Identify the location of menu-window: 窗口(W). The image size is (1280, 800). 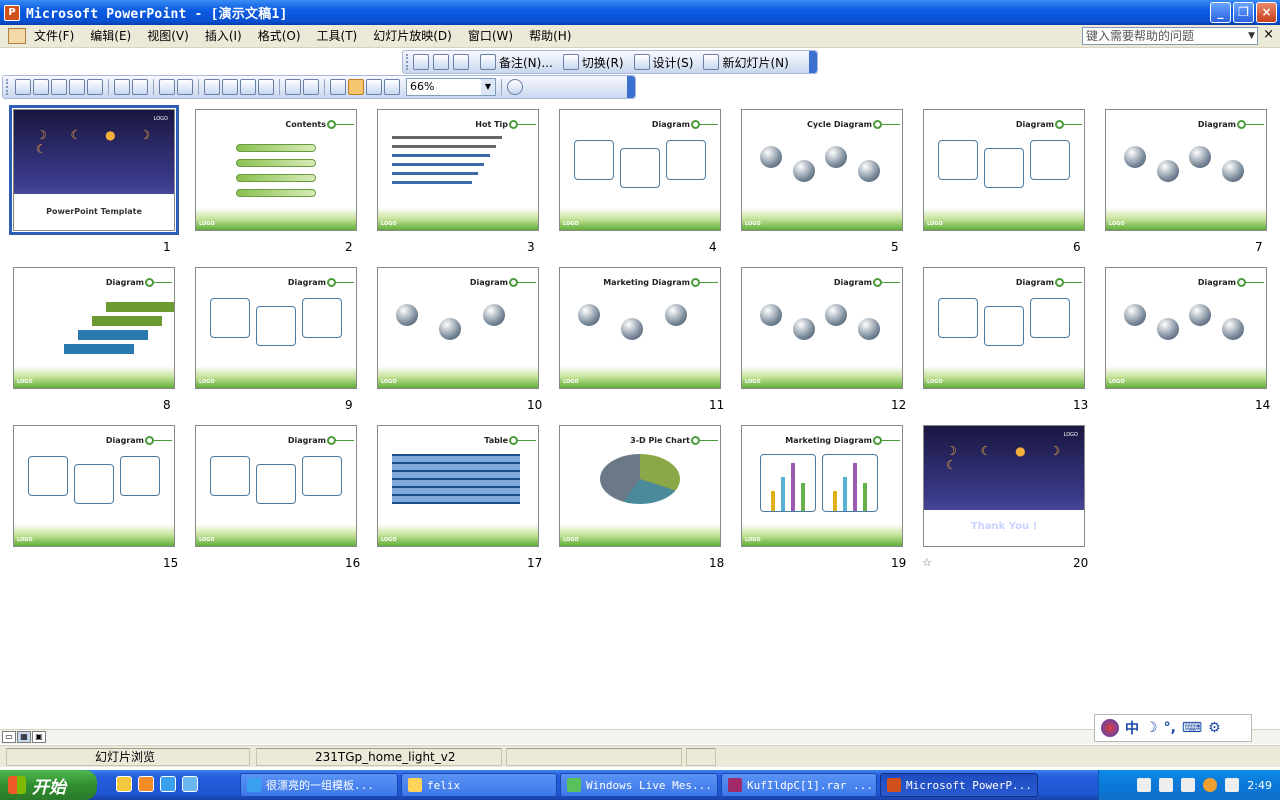
(490, 36).